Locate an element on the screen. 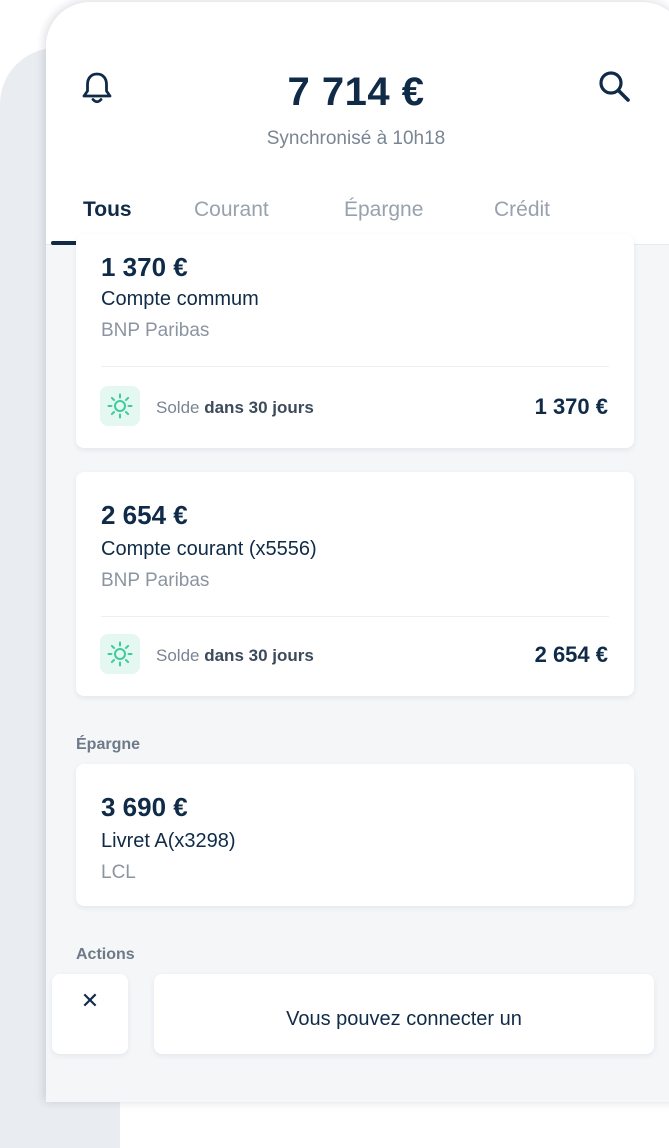  sync-status: Synchronisé à 10h18 is located at coordinates (356, 138).